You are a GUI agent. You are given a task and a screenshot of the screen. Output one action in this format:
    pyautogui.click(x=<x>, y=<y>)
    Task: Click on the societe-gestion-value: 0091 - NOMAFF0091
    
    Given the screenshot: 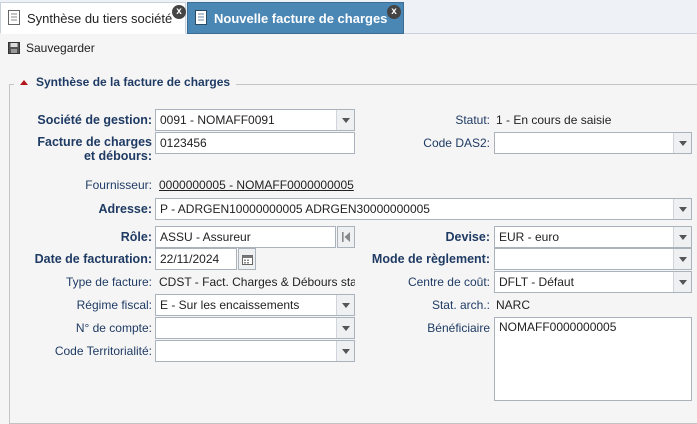 What is the action you would take?
    pyautogui.click(x=217, y=120)
    